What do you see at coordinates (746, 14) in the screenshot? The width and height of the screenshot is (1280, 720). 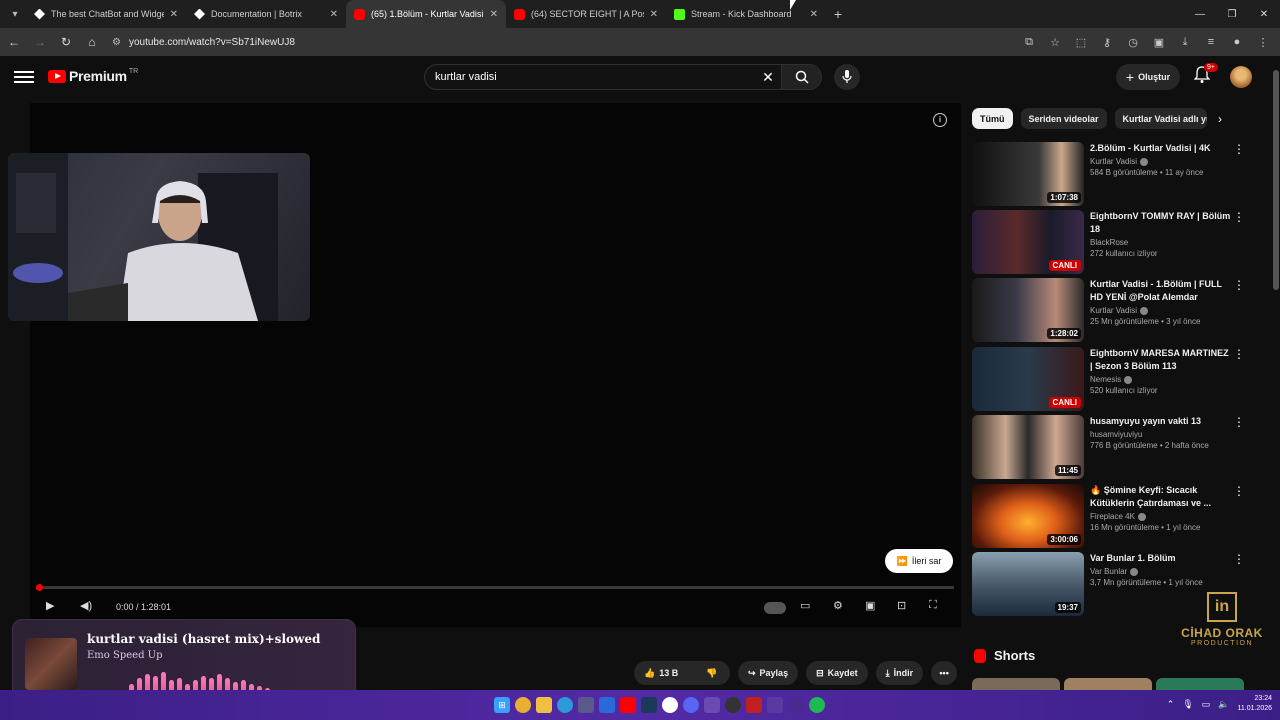 I see `browser-tab: Stream - Kick Dashboard ✕` at bounding box center [746, 14].